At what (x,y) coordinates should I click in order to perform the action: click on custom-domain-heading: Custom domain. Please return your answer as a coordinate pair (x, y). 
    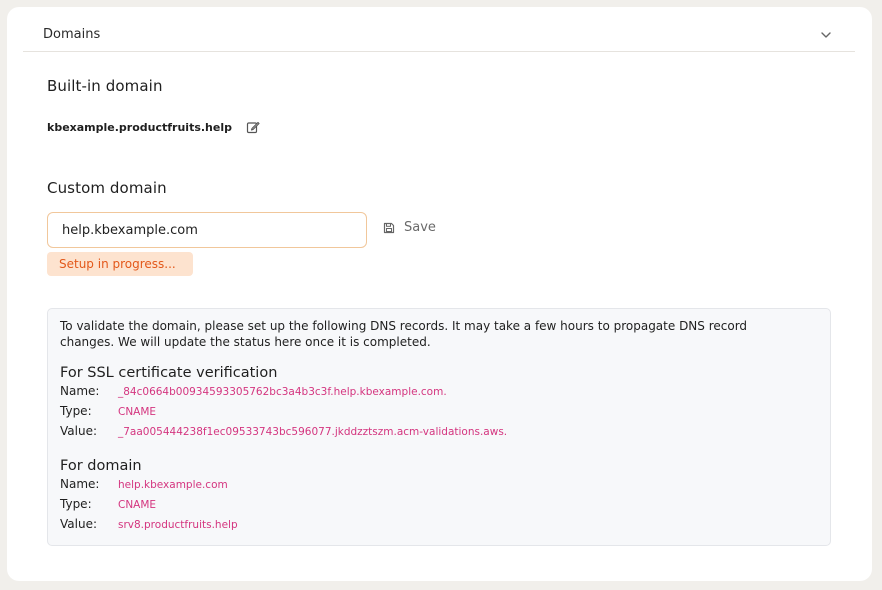
    Looking at the image, I should click on (107, 188).